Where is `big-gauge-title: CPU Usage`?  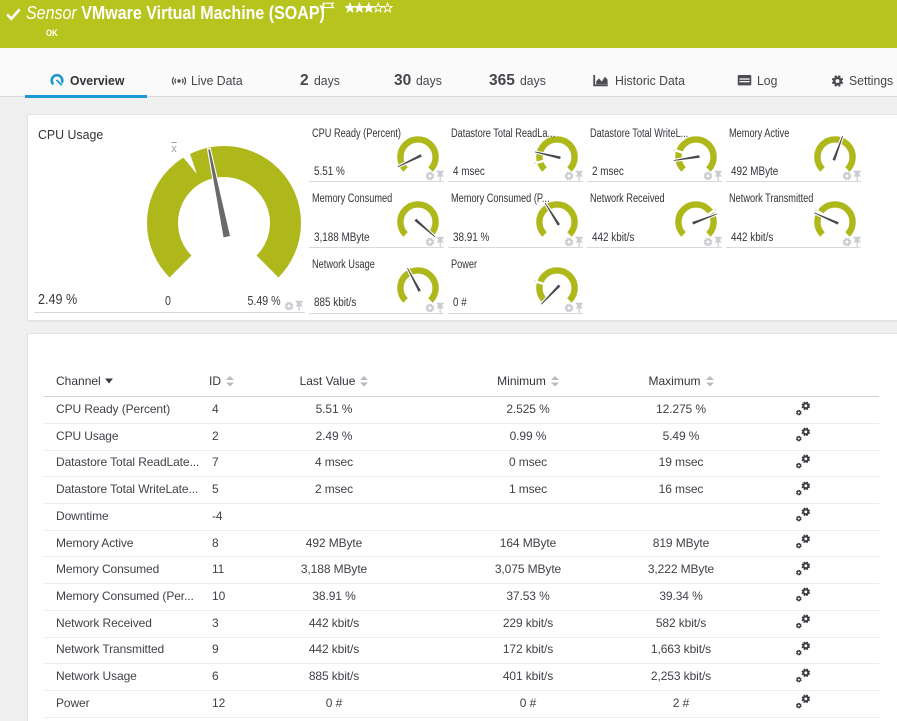
big-gauge-title: CPU Usage is located at coordinates (71, 134).